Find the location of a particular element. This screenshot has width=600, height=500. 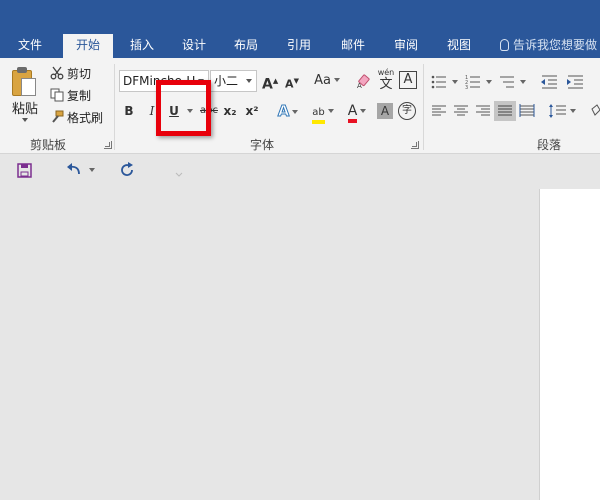

increase-indent-button is located at coordinates (575, 82).